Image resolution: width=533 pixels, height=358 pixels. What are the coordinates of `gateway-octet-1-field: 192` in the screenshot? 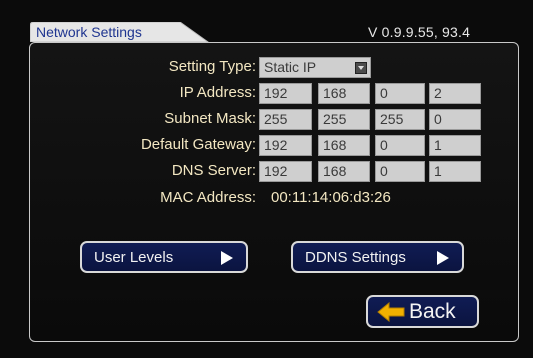 It's located at (285, 145).